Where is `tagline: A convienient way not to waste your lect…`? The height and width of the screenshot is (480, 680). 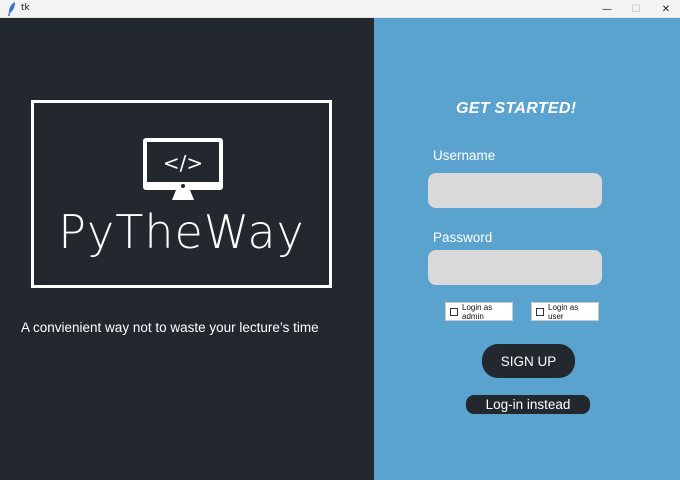 tagline: A convienient way not to waste your lect… is located at coordinates (170, 327).